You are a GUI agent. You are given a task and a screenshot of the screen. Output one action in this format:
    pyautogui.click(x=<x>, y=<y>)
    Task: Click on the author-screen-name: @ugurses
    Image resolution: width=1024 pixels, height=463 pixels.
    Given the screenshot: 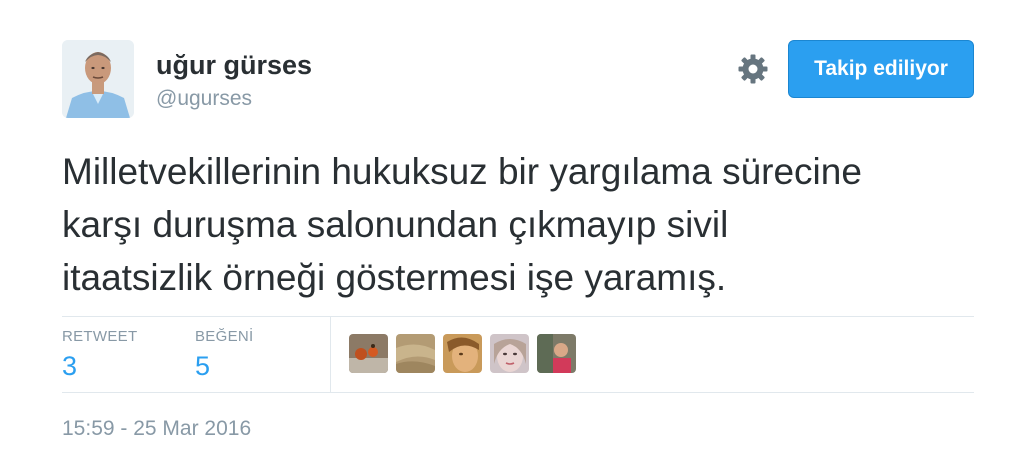 What is the action you would take?
    pyautogui.click(x=204, y=99)
    